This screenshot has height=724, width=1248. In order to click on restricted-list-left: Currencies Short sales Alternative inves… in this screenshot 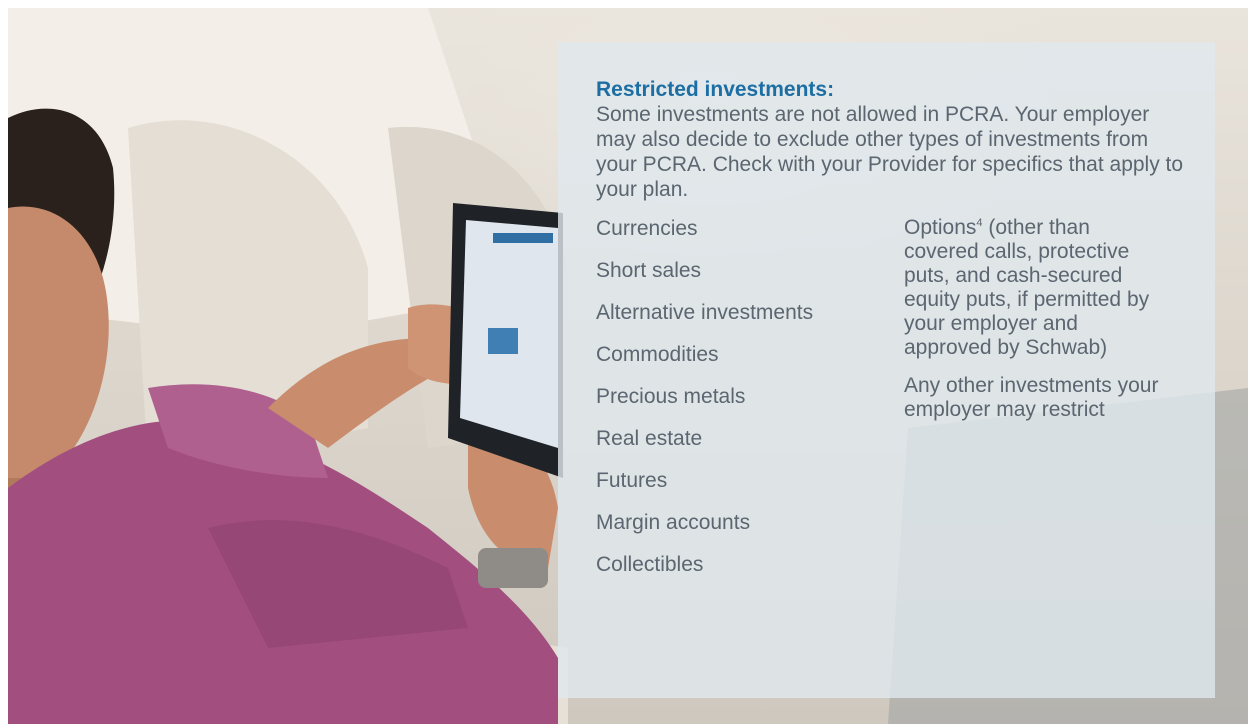, I will do `click(746, 405)`.